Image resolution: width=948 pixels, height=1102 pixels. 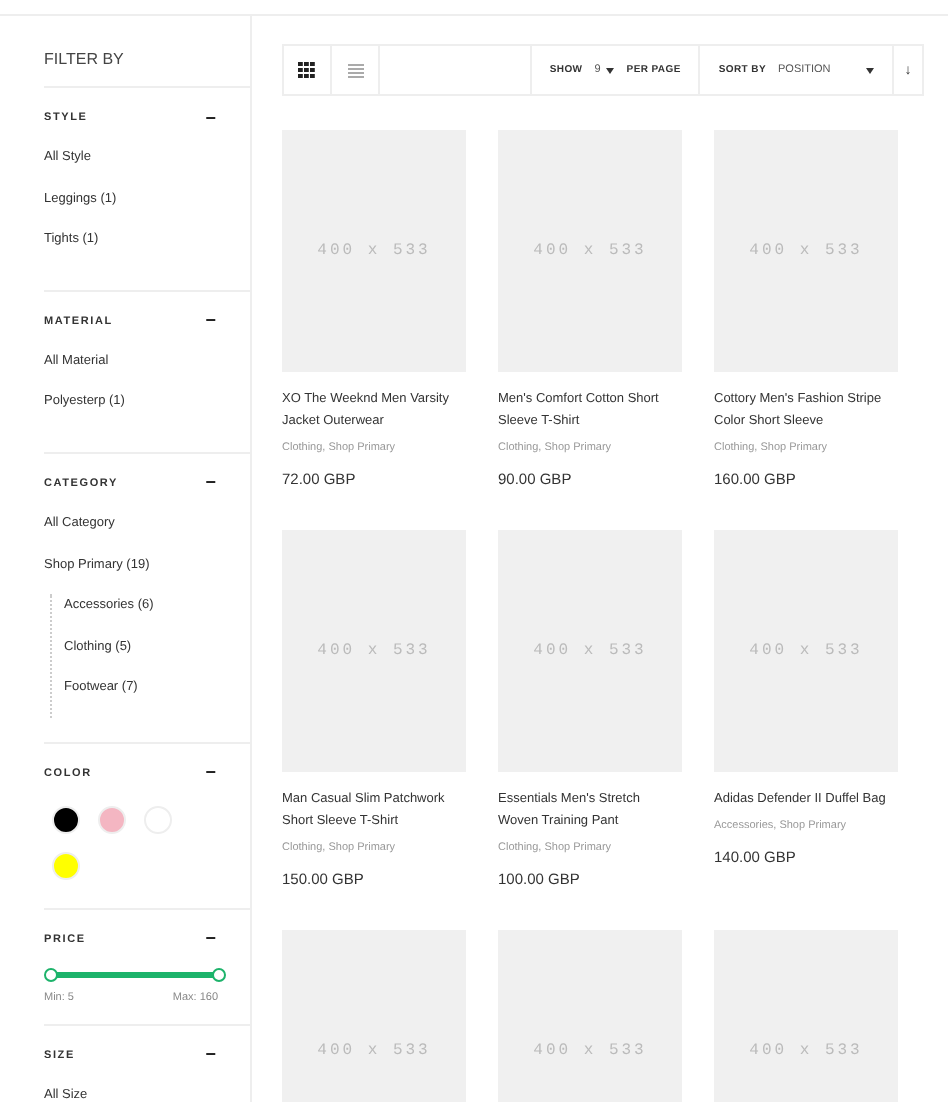 I want to click on filter-title: FILTER BY, so click(x=147, y=68).